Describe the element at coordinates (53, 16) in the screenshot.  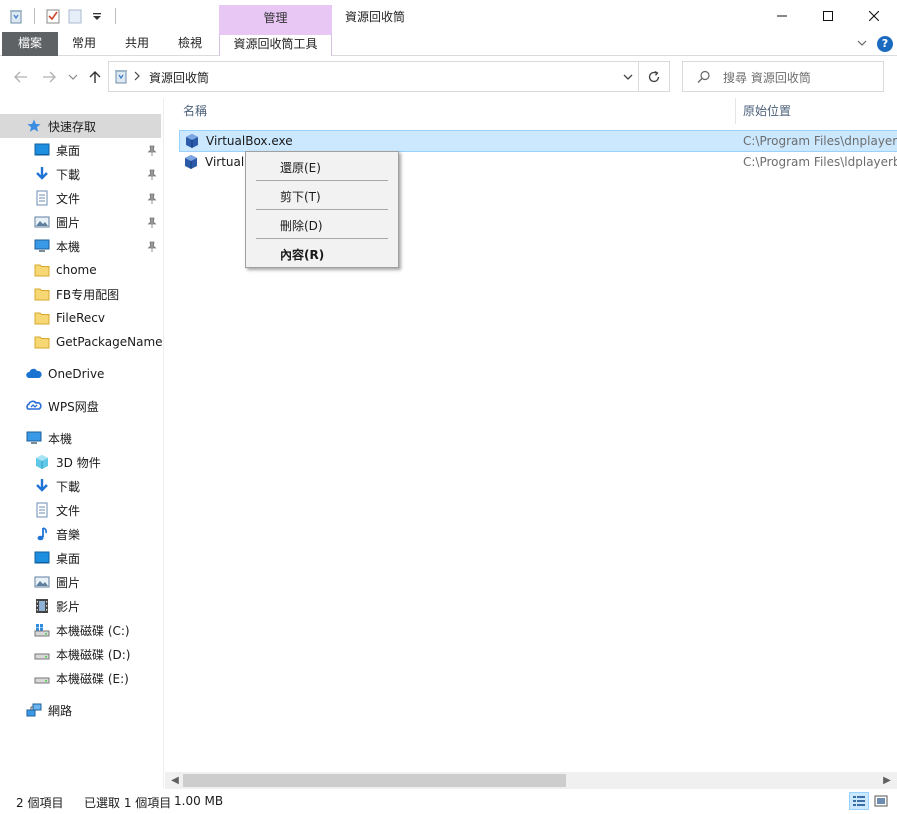
I see `properties-icon` at that location.